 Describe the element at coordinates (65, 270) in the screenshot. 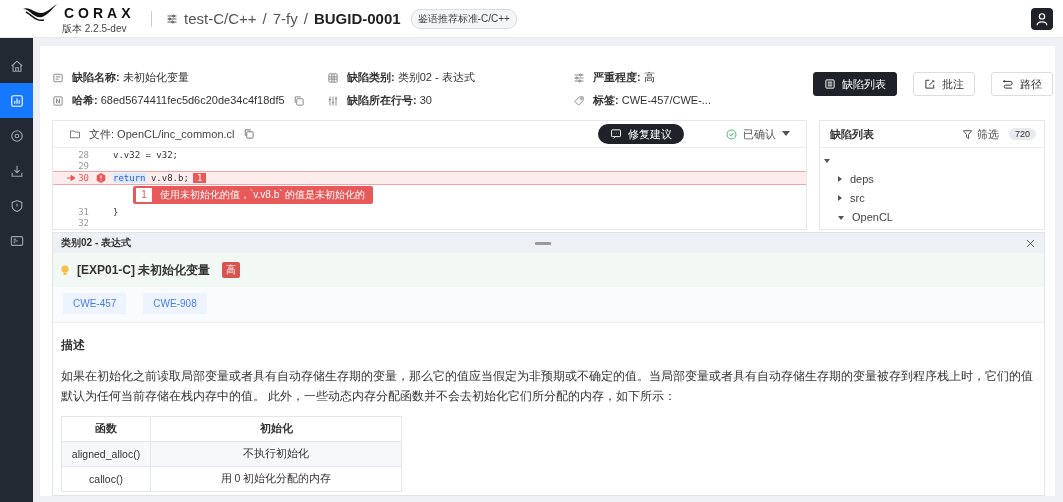

I see `lightbulb-icon` at that location.